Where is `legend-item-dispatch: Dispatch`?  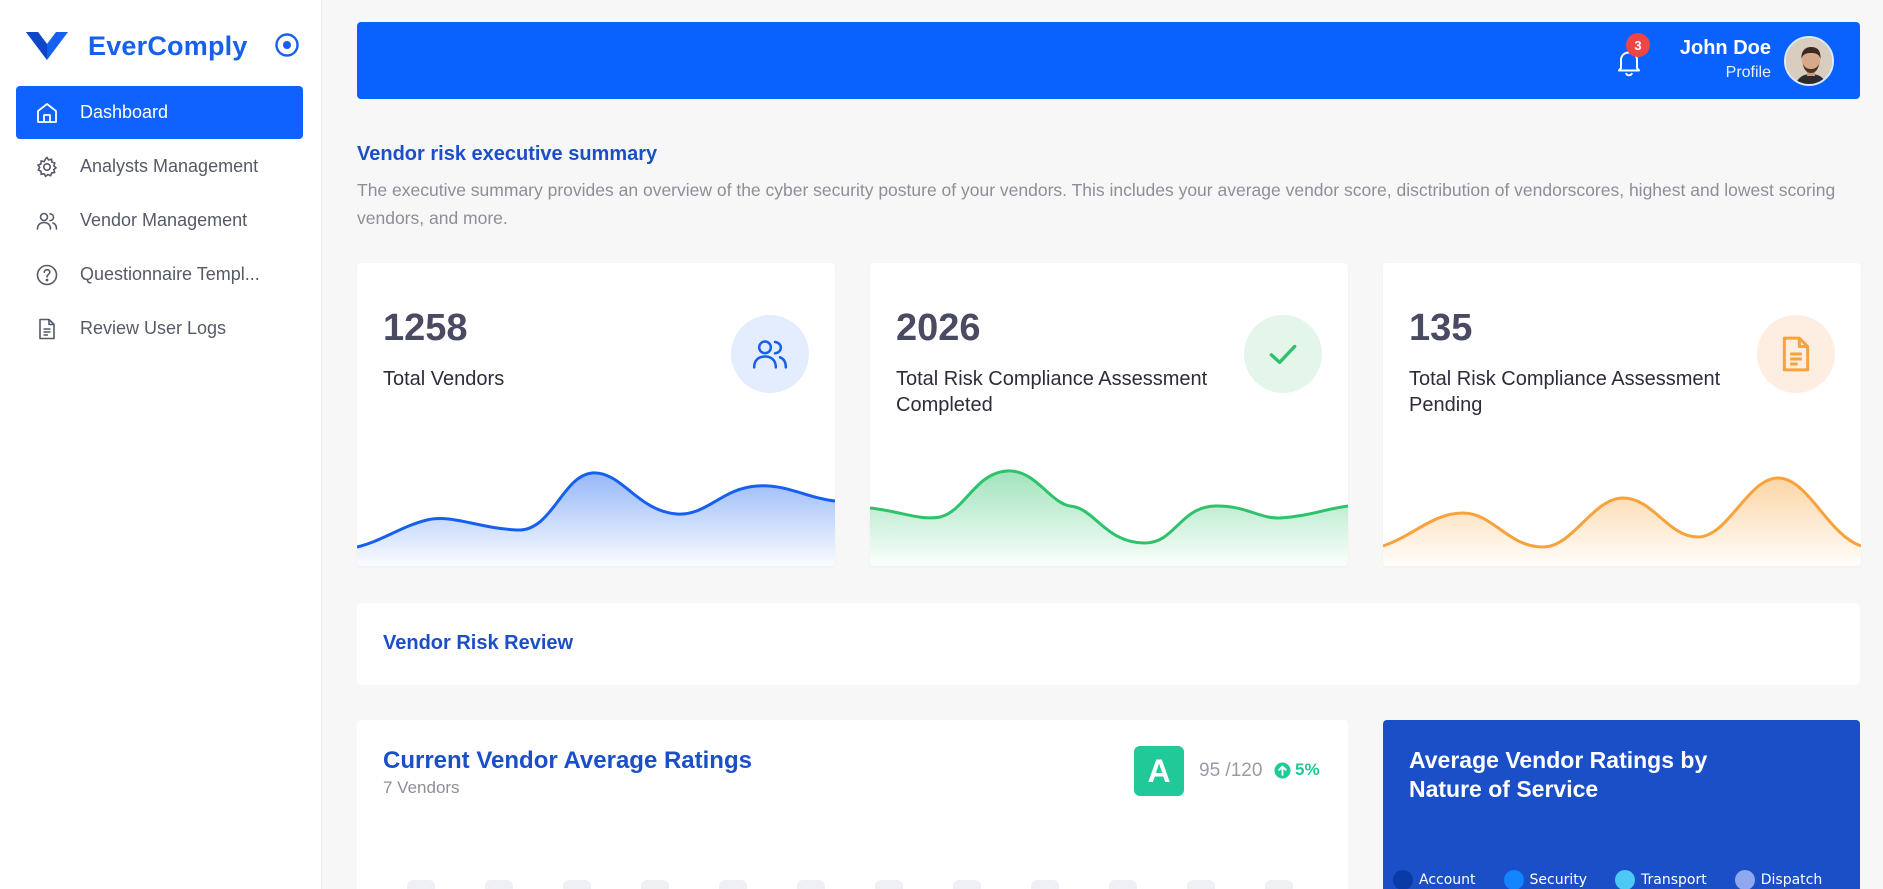
legend-item-dispatch: Dispatch is located at coordinates (1778, 879).